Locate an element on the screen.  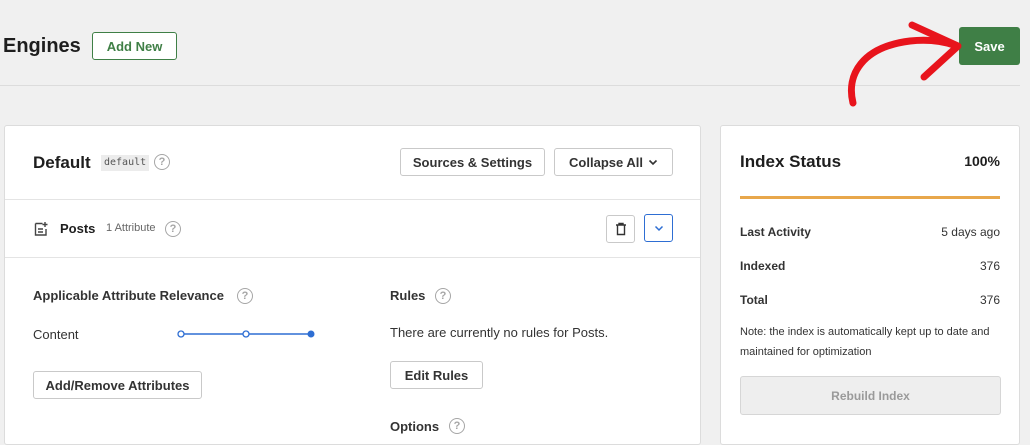
stat-label-total: Total is located at coordinates (754, 300).